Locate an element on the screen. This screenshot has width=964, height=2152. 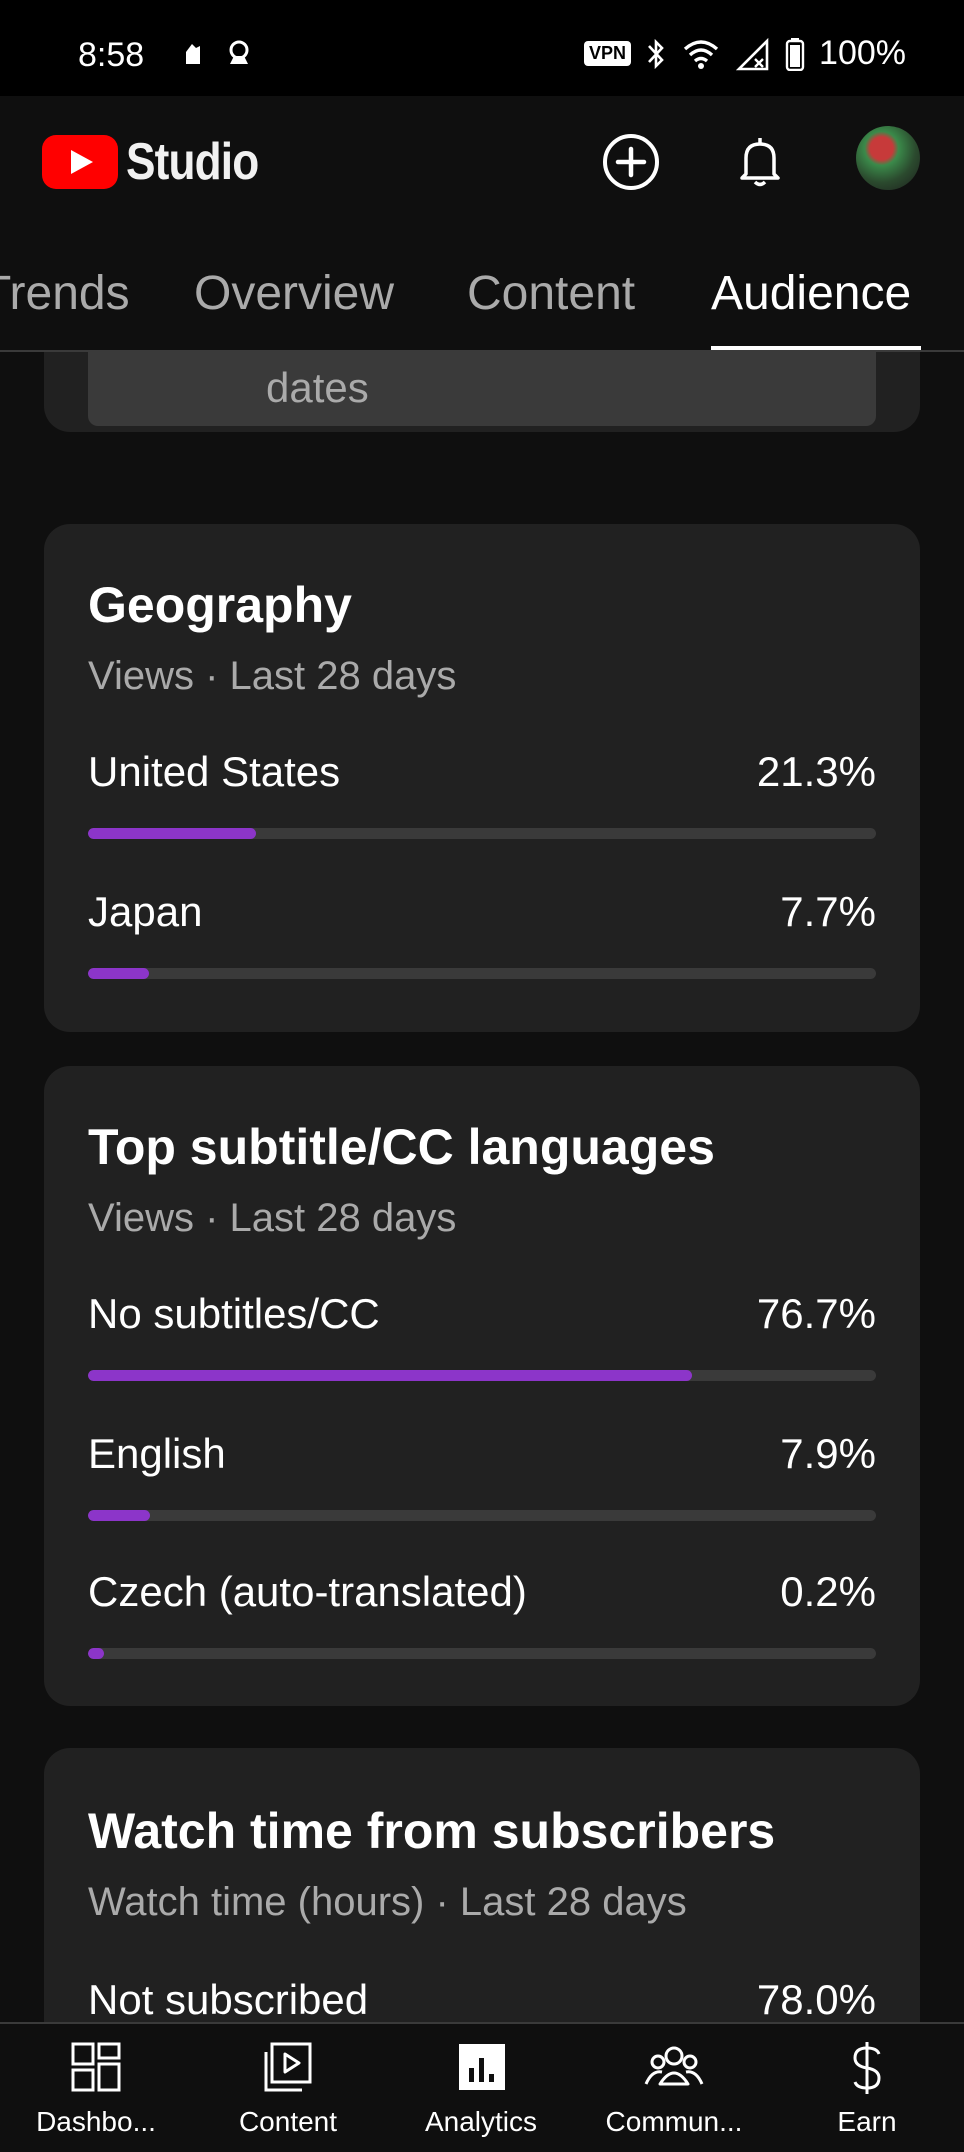
app-header: Studio is located at coordinates (482, 166).